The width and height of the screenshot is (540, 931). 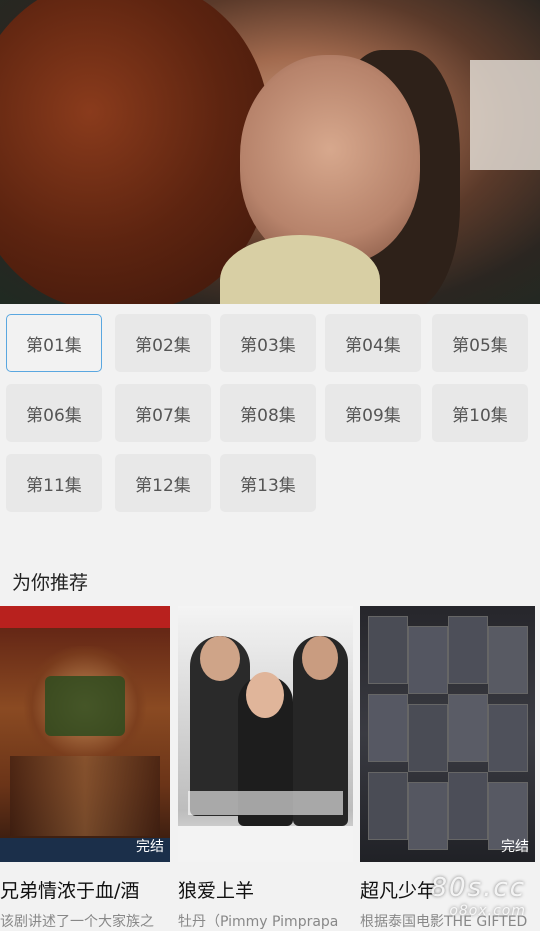 I want to click on recommend-title: 狼爱上羊, so click(x=216, y=889).